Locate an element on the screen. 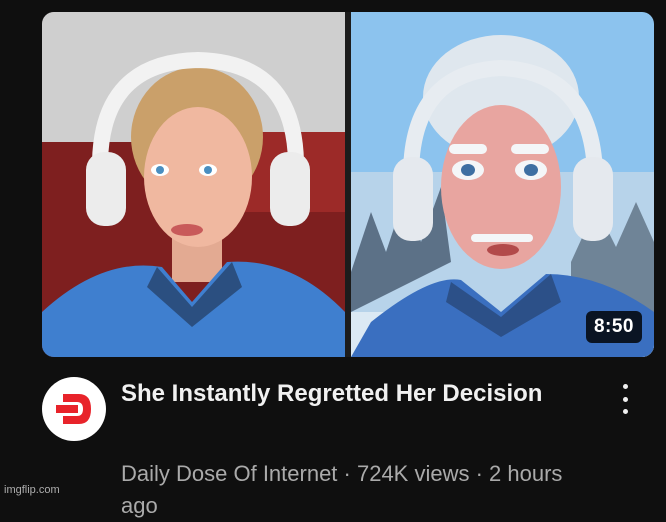 This screenshot has height=522, width=666. watermark: imgflip.com is located at coordinates (32, 490).